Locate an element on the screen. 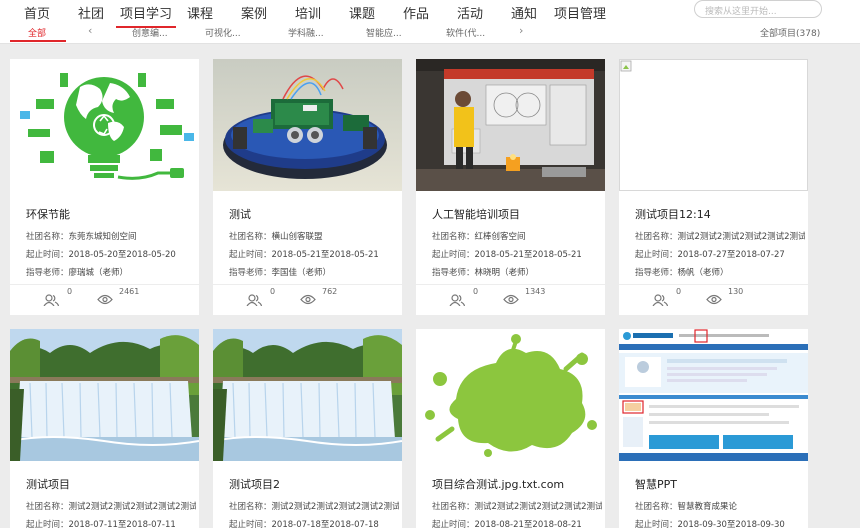 This screenshot has width=860, height=528. nav-works: 作品 is located at coordinates (416, 12).